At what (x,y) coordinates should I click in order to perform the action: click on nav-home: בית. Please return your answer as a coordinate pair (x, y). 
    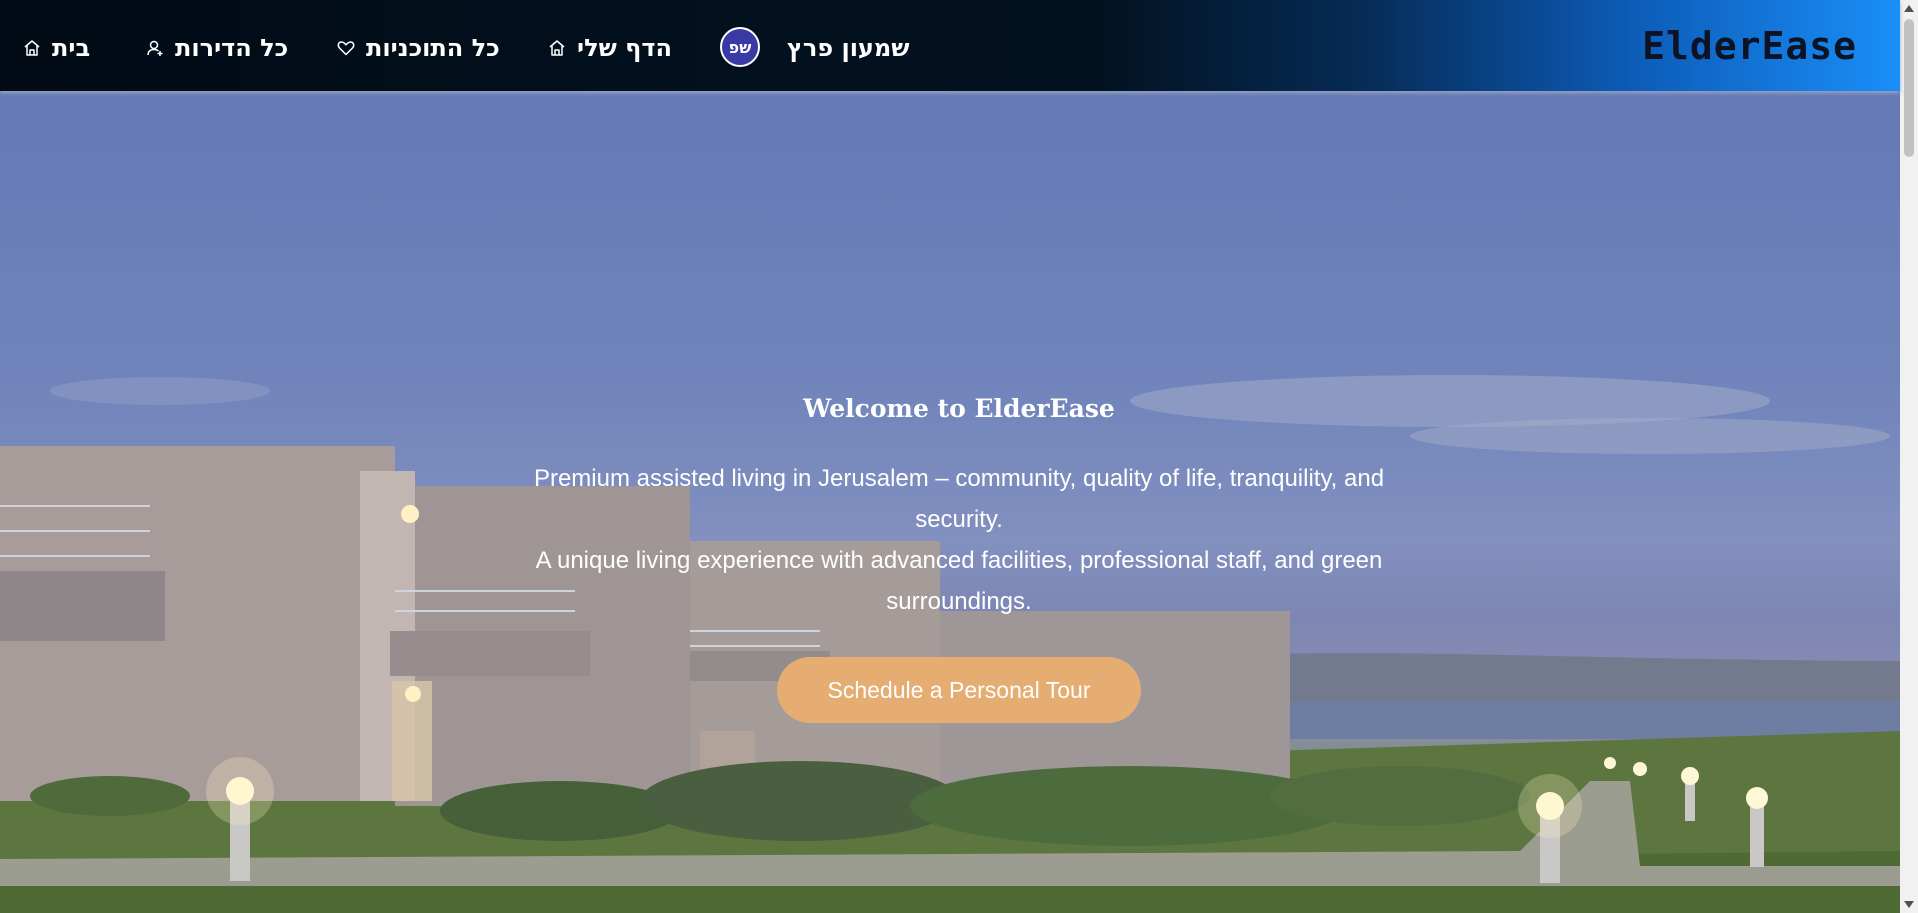
    Looking at the image, I should click on (56, 48).